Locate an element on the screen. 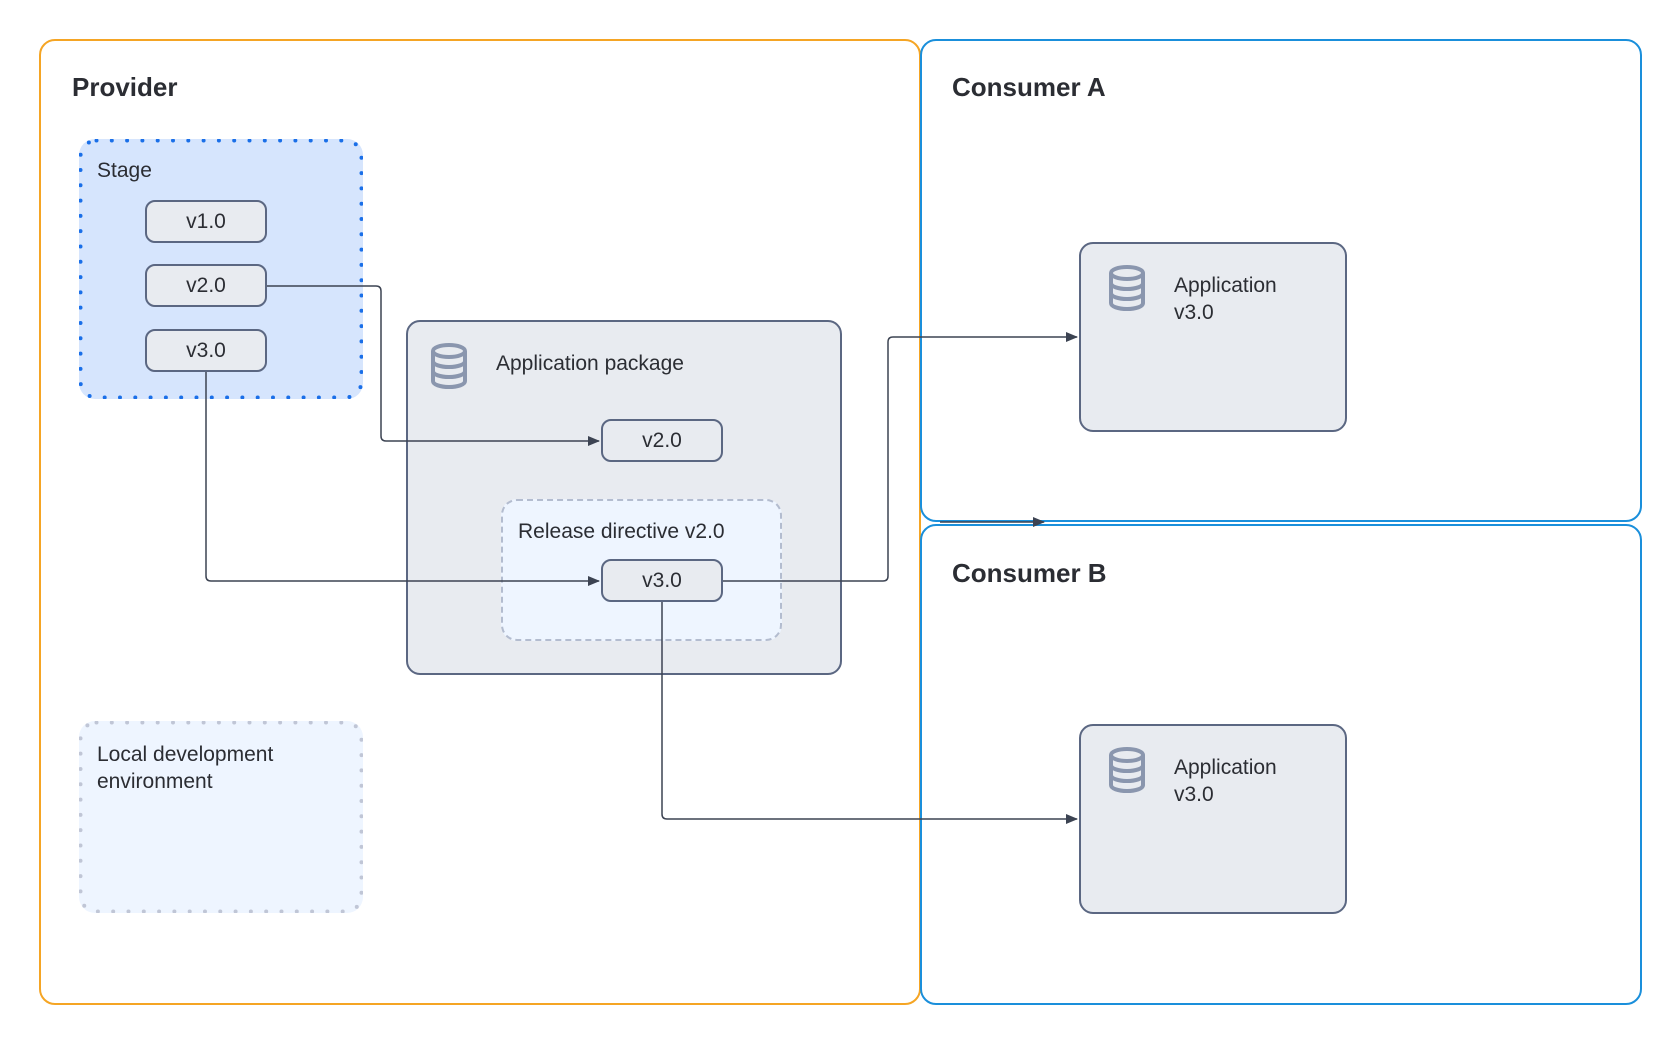 This screenshot has height=1044, width=1680. release-directive-version-v3: v3.0 is located at coordinates (662, 580).